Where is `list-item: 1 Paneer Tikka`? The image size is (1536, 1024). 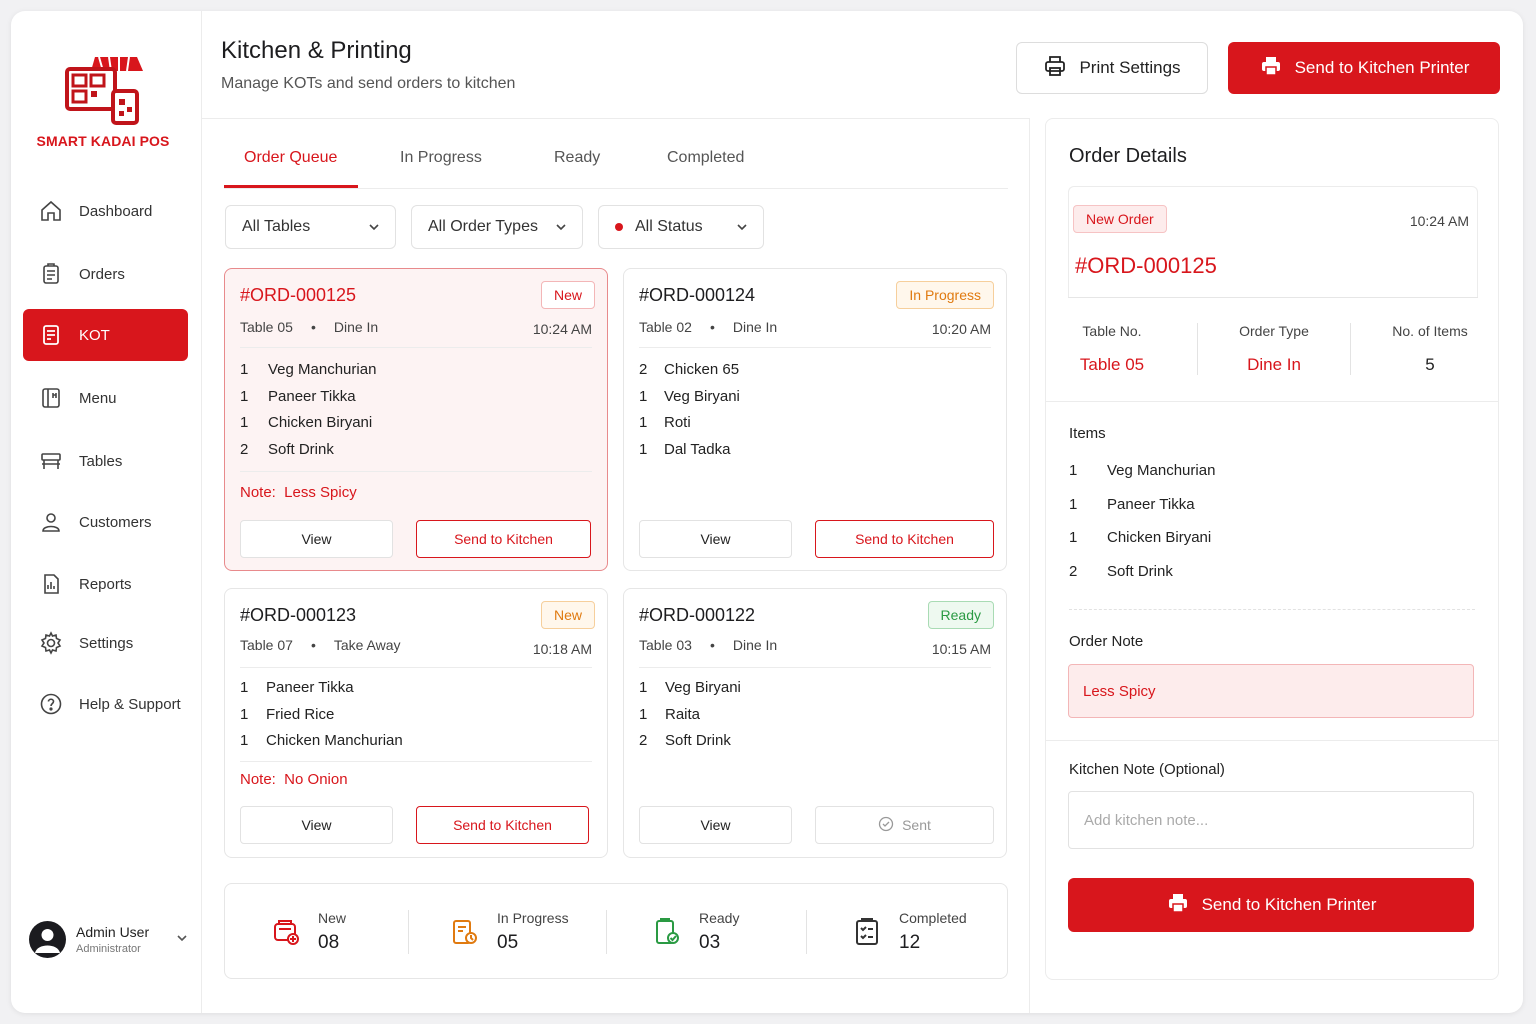
list-item: 1 Paneer Tikka is located at coordinates (1132, 504).